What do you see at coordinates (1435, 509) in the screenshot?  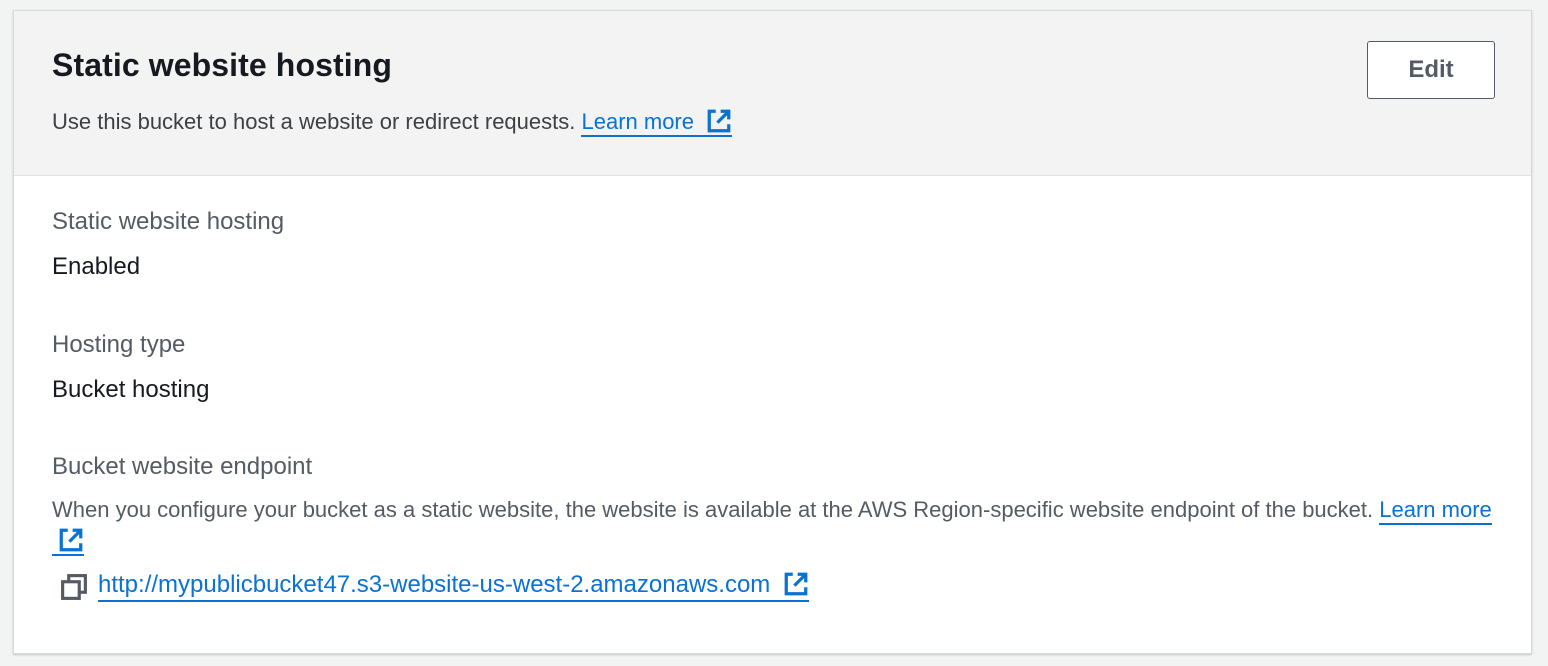 I see `endpoint-learn-more-label: Learn more` at bounding box center [1435, 509].